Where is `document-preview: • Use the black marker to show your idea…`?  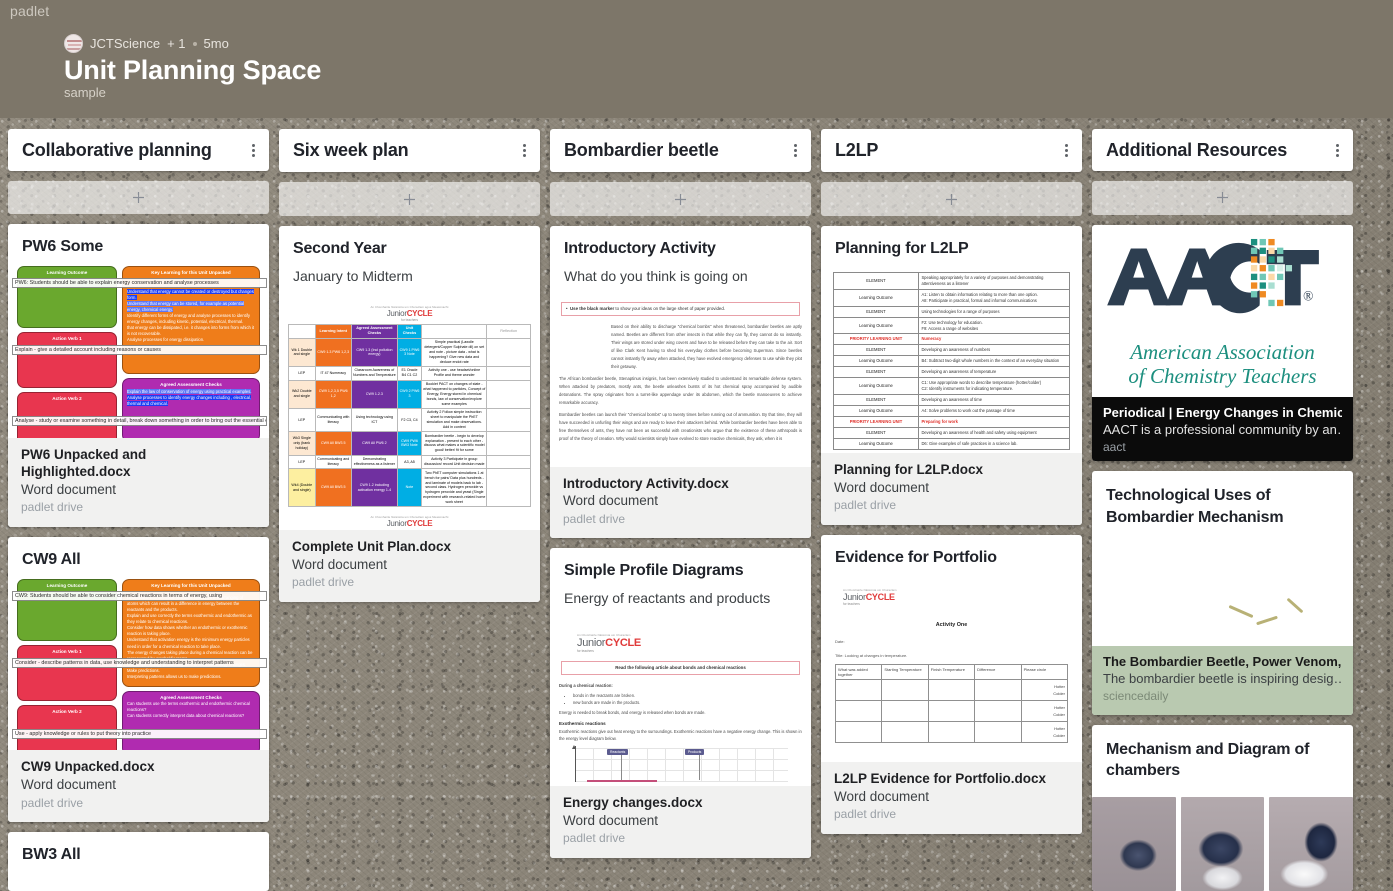 document-preview: • Use the black marker to show your idea… is located at coordinates (680, 376).